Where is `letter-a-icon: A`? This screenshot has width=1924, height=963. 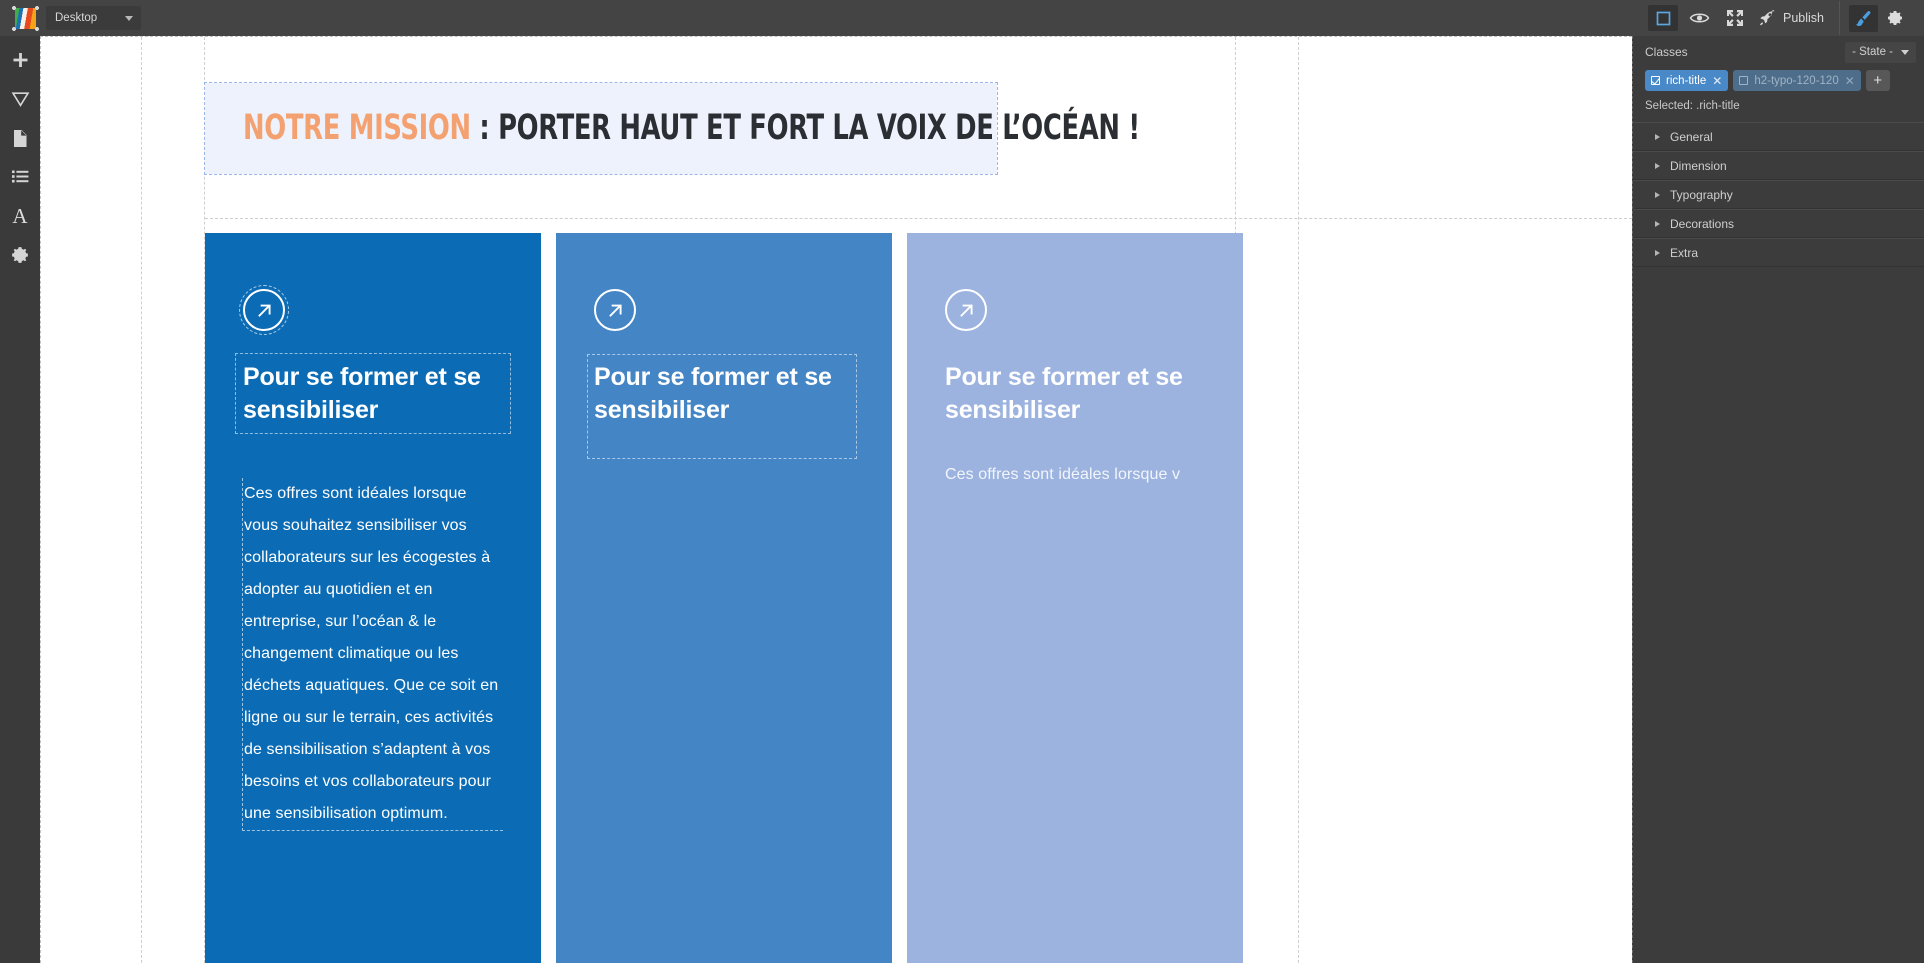
letter-a-icon: A is located at coordinates (20, 215).